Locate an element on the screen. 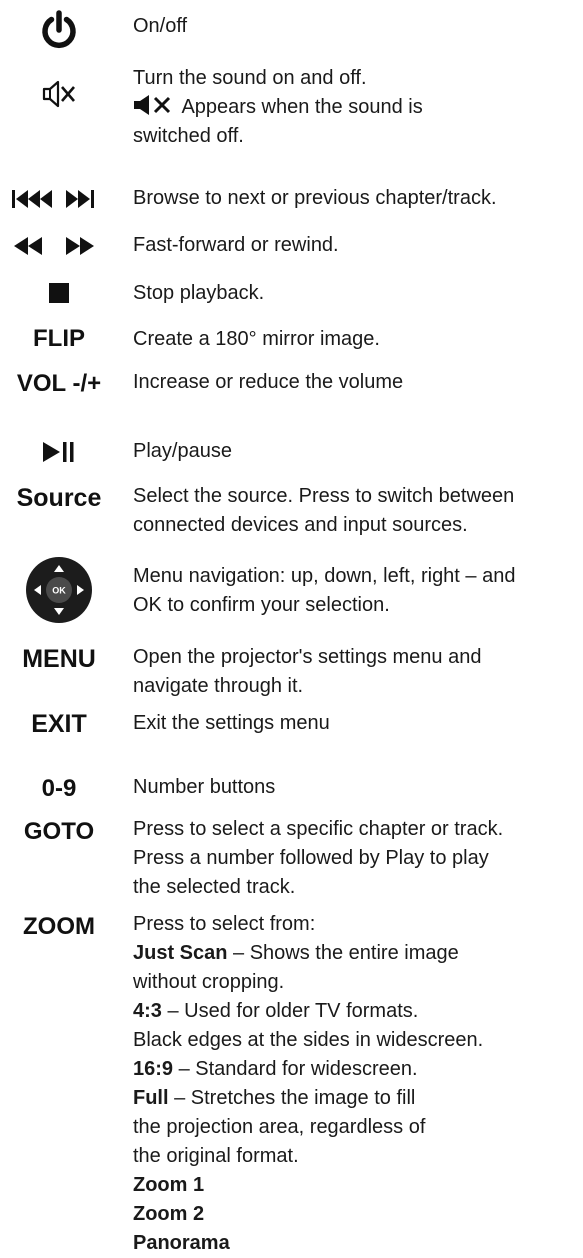  skip-prev-next-icon is located at coordinates (59, 199).